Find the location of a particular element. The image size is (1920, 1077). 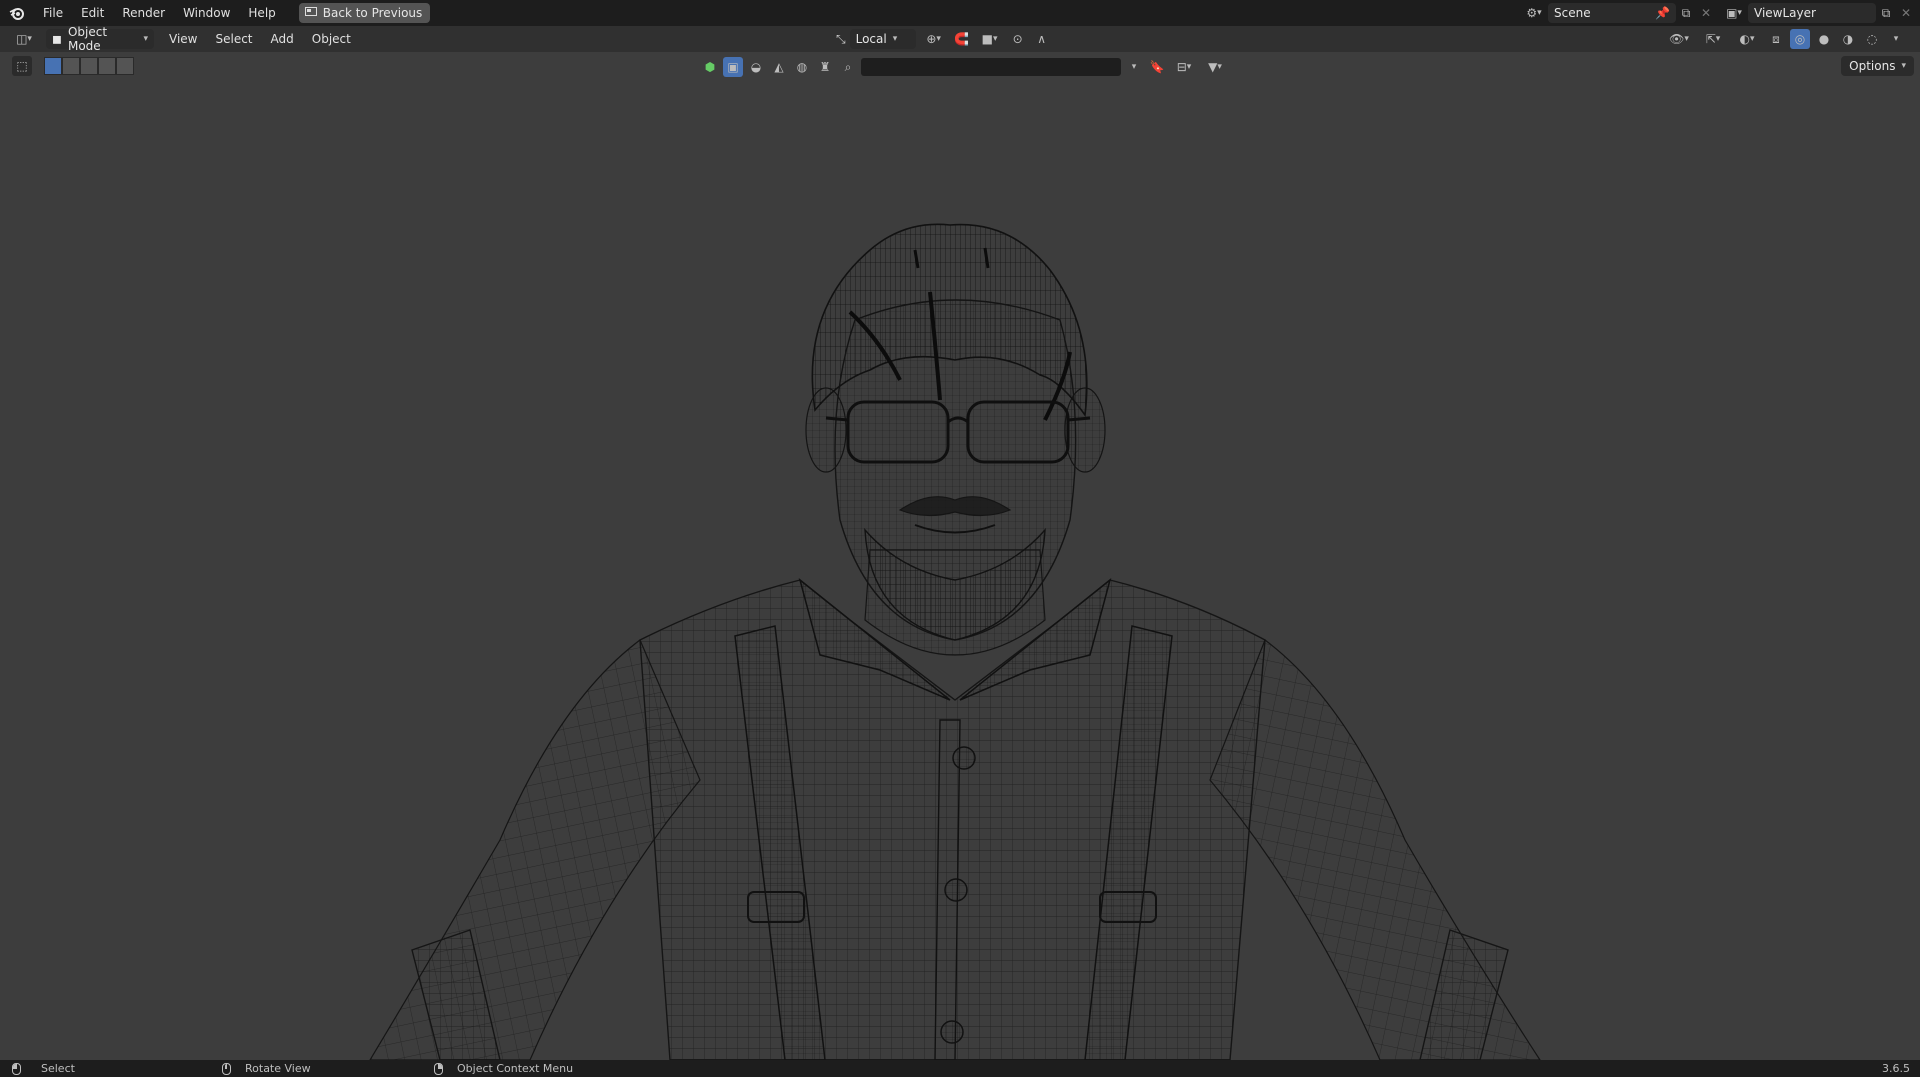

transform-orientation-dropdown: Local ▾ is located at coordinates (882, 39).